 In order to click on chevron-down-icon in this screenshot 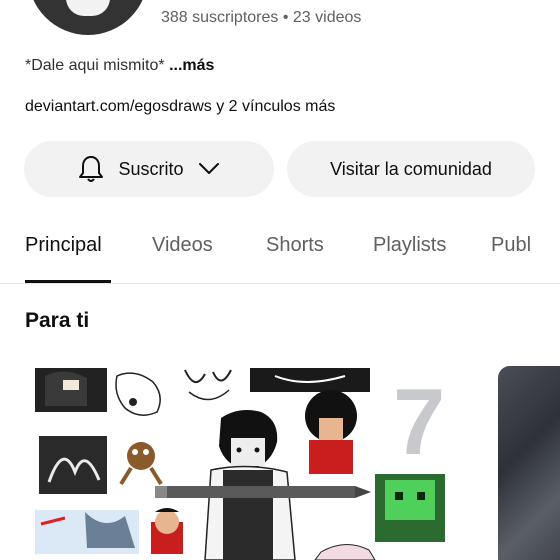, I will do `click(208, 168)`.